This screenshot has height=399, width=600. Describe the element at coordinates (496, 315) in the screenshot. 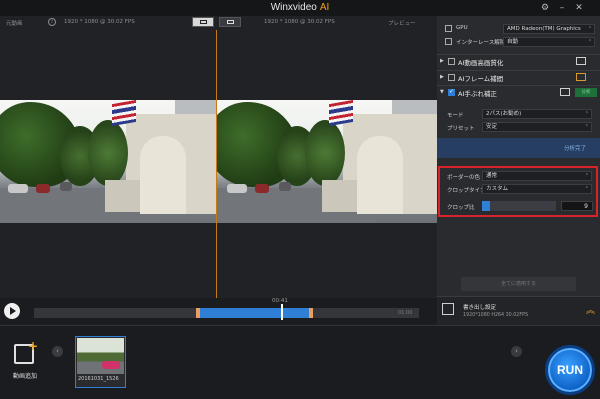

I see `export-settings-info: 1920*1080 H264 30.02FPS` at that location.